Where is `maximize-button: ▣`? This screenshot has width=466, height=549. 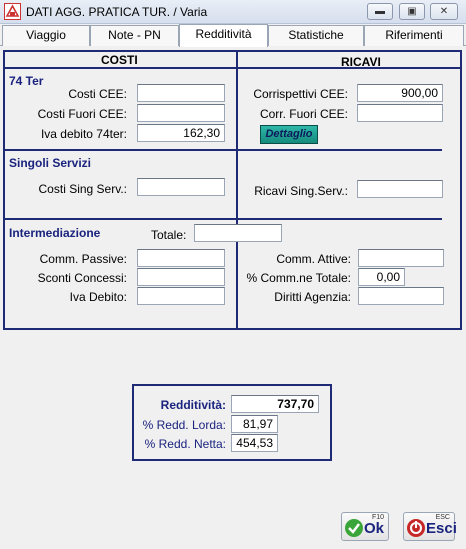
maximize-button: ▣ is located at coordinates (412, 11).